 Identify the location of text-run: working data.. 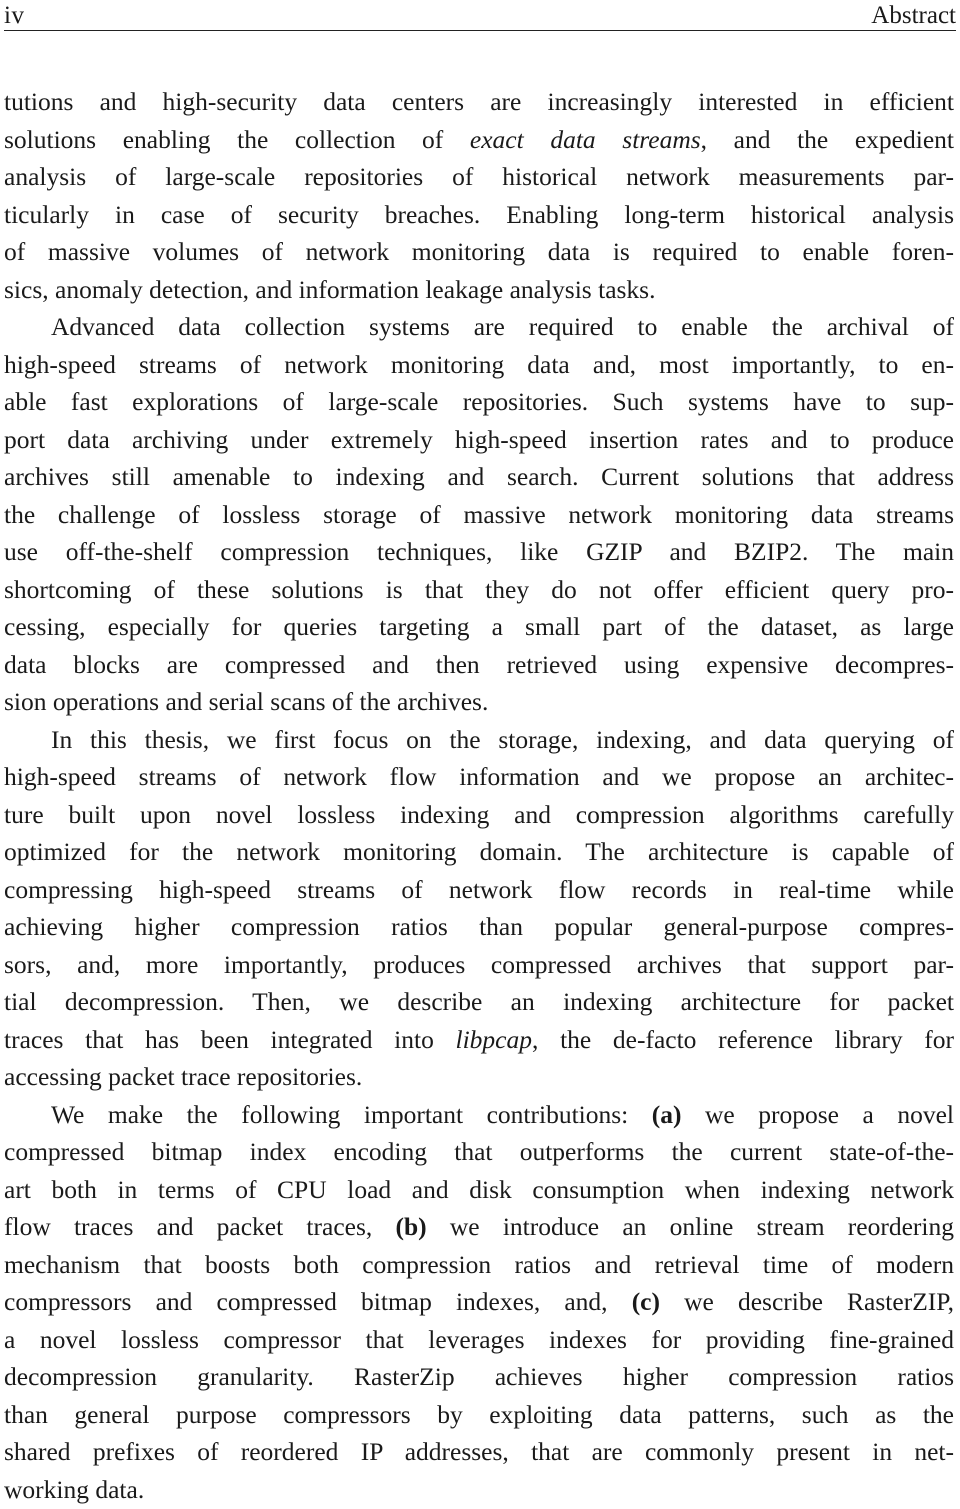
(74, 1489).